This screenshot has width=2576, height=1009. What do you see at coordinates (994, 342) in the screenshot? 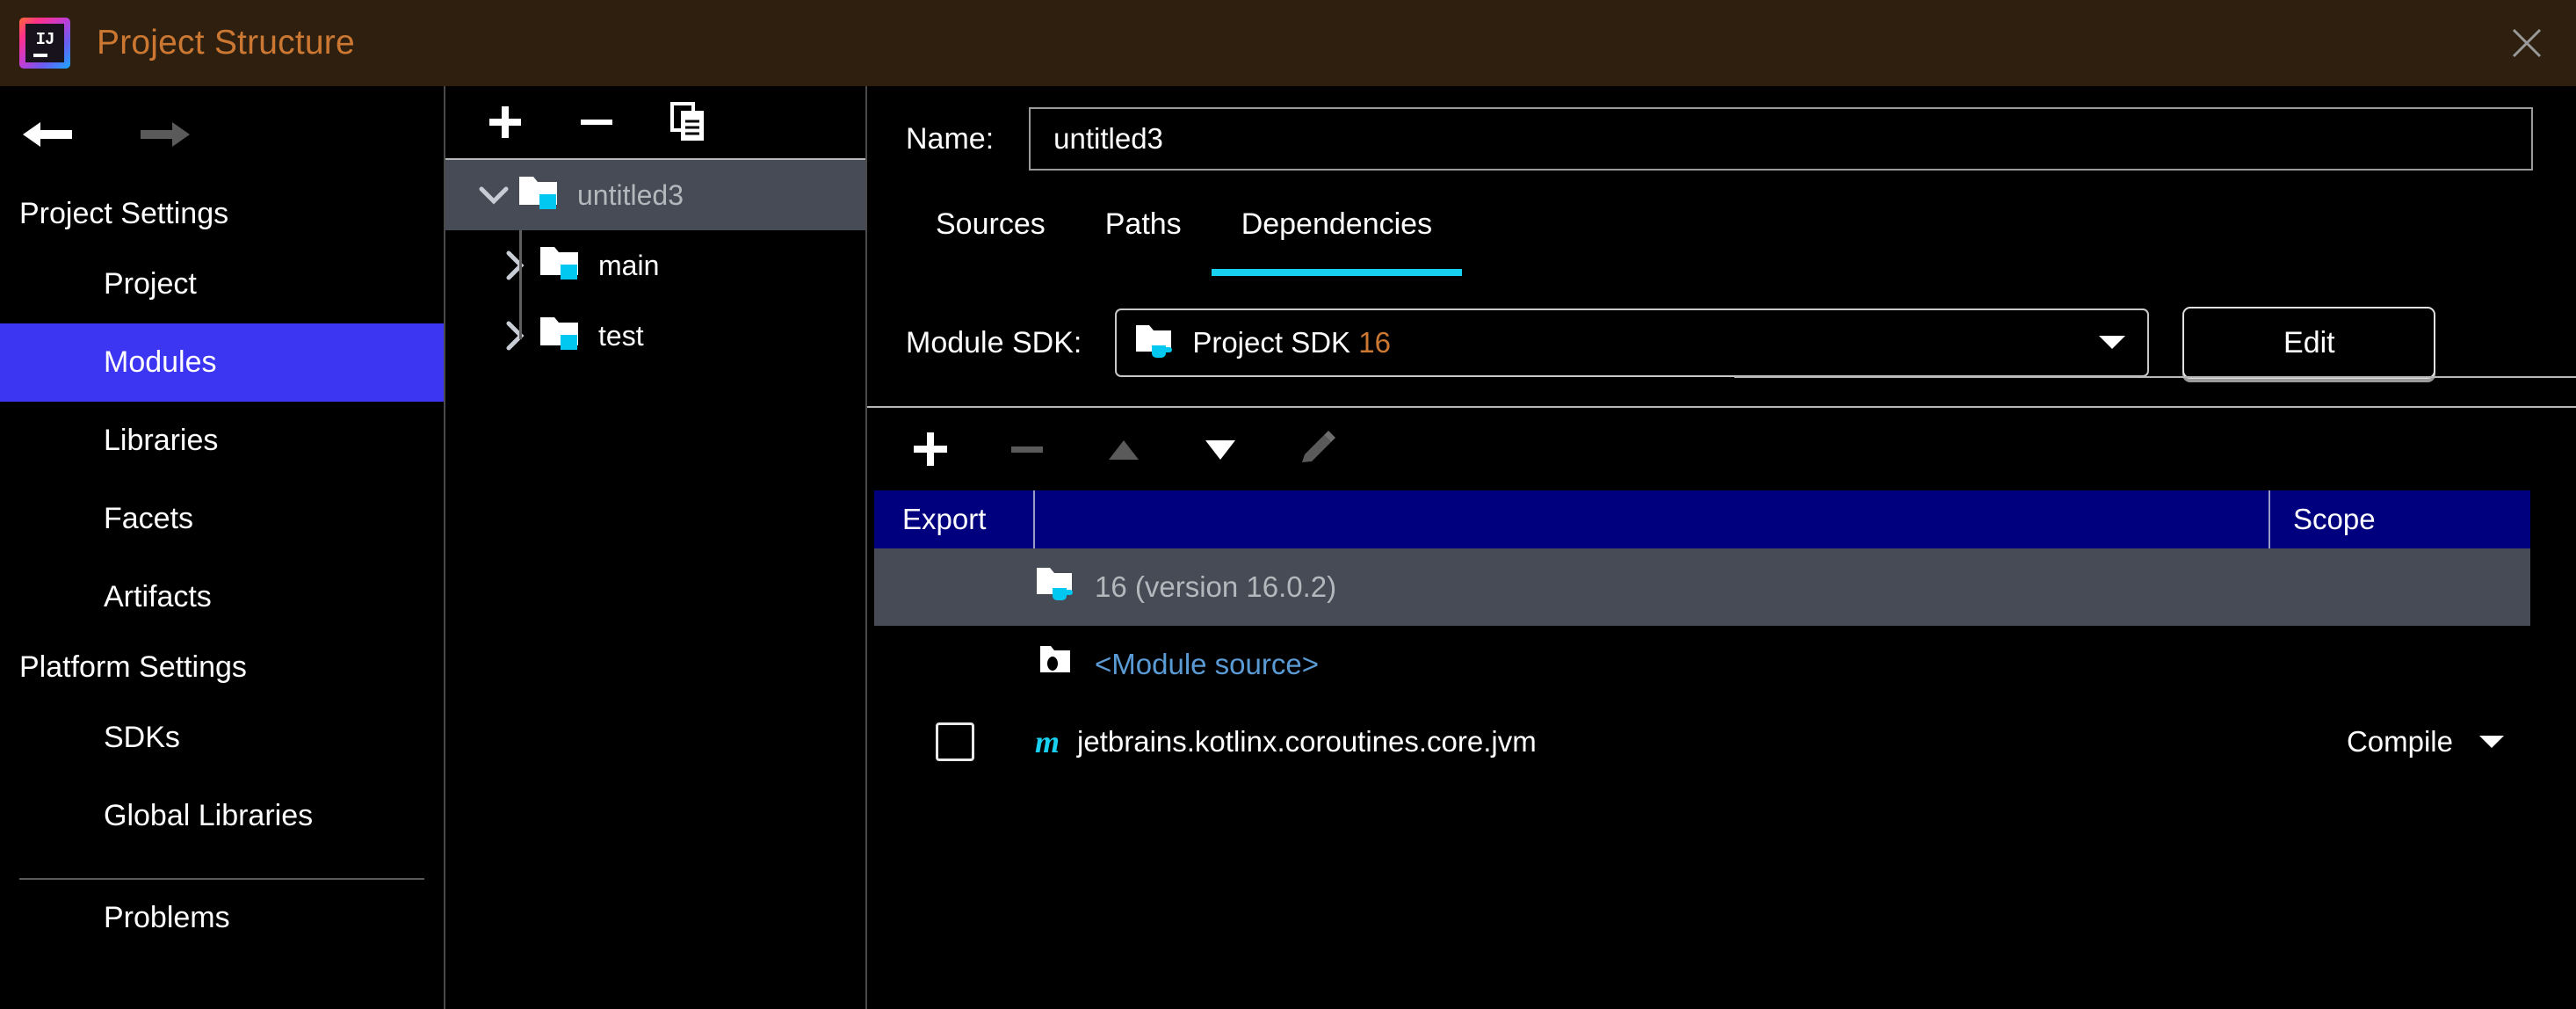
I see `module-sdk-label: Module SDK:` at bounding box center [994, 342].